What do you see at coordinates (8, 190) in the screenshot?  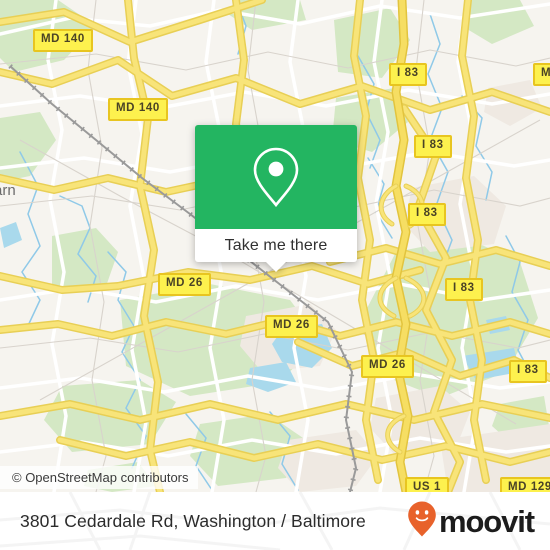 I see `map-place-label: arn` at bounding box center [8, 190].